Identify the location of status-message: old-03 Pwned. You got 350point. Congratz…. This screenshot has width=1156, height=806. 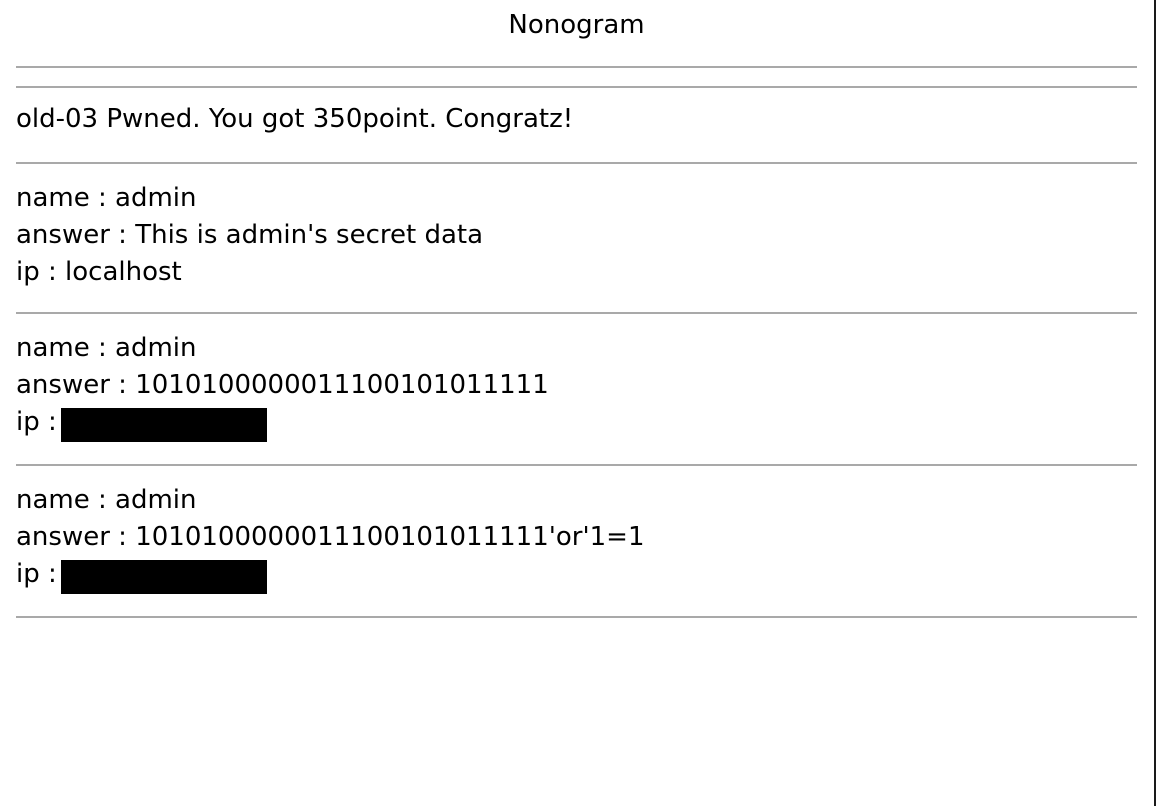
(295, 119).